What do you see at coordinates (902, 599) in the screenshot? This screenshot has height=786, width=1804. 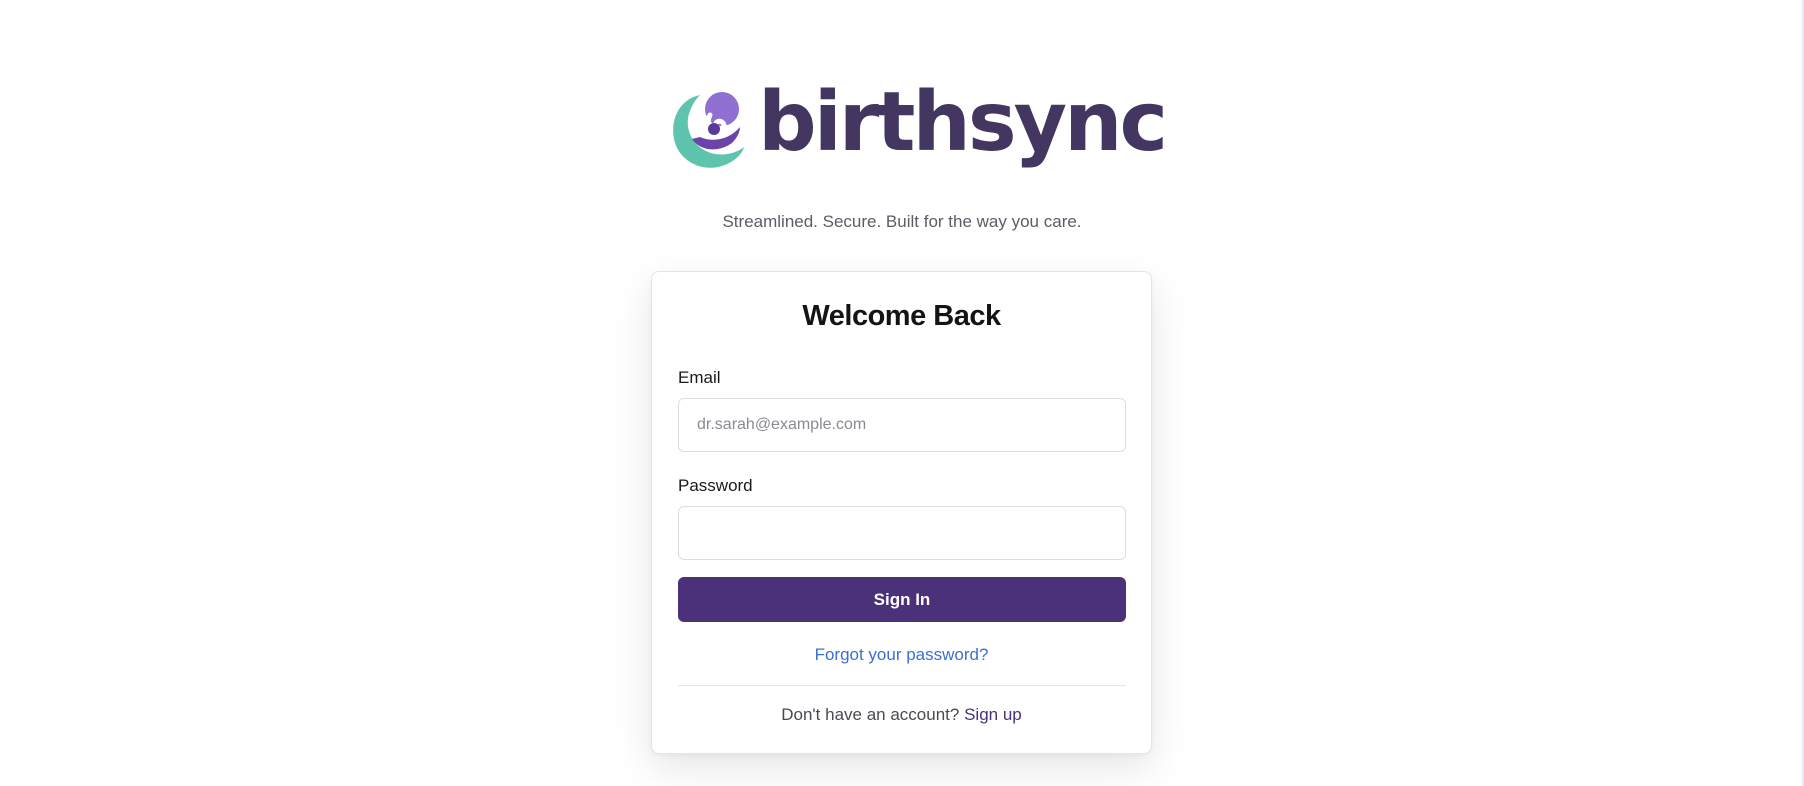 I see `sign-in-button: Sign In` at bounding box center [902, 599].